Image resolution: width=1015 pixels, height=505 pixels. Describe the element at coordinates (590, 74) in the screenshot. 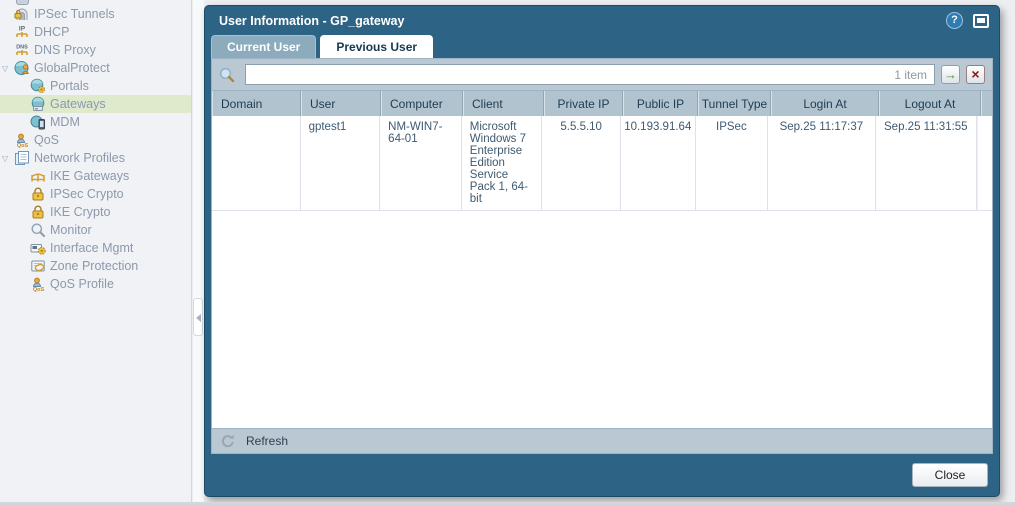

I see `search-input: 1 item` at that location.